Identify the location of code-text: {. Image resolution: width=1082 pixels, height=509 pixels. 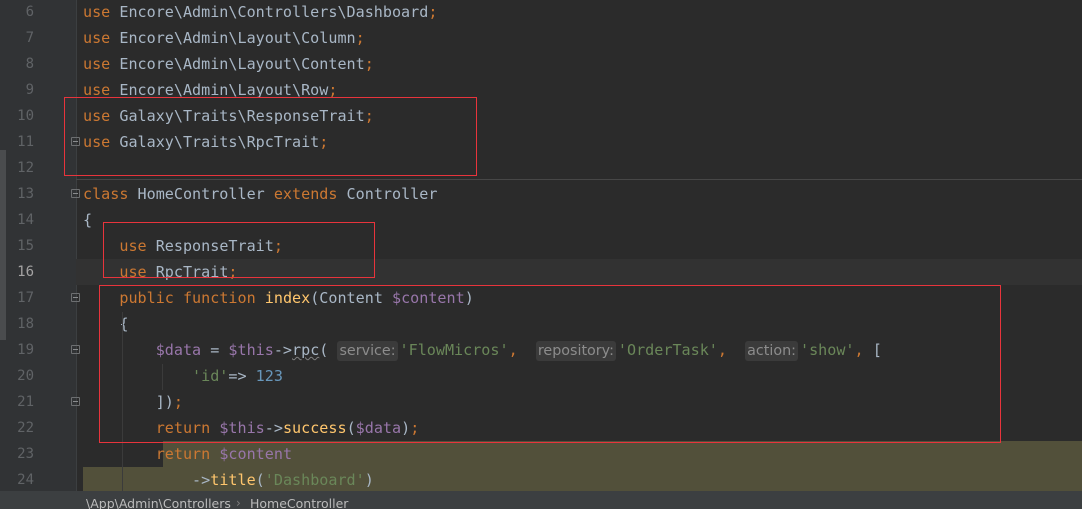
(87, 220).